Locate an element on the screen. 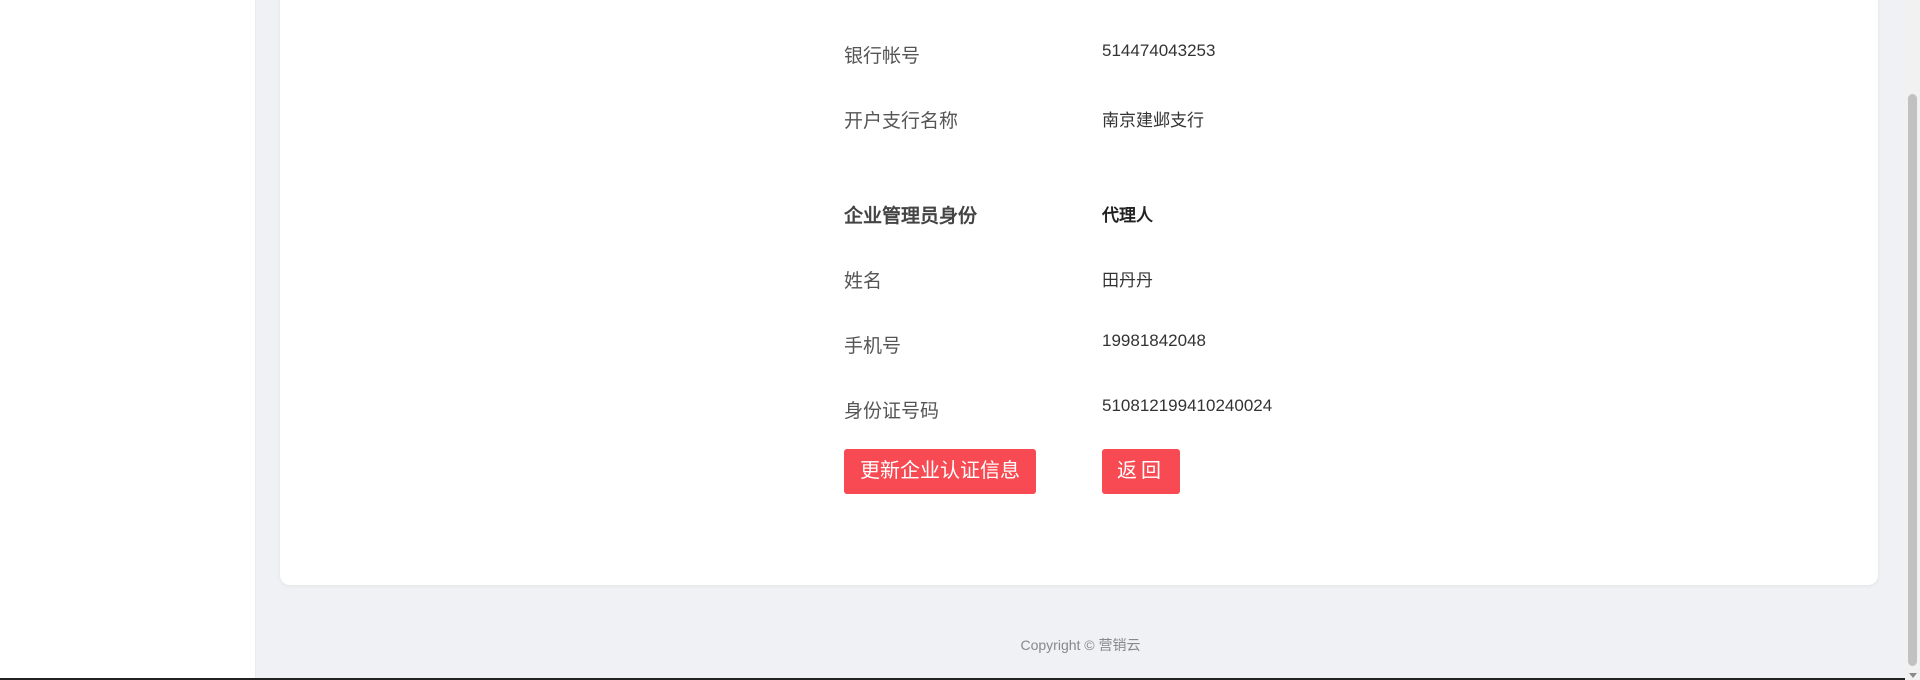 This screenshot has width=1920, height=680. bank-account-value: 514474043253 is located at coordinates (1159, 50).